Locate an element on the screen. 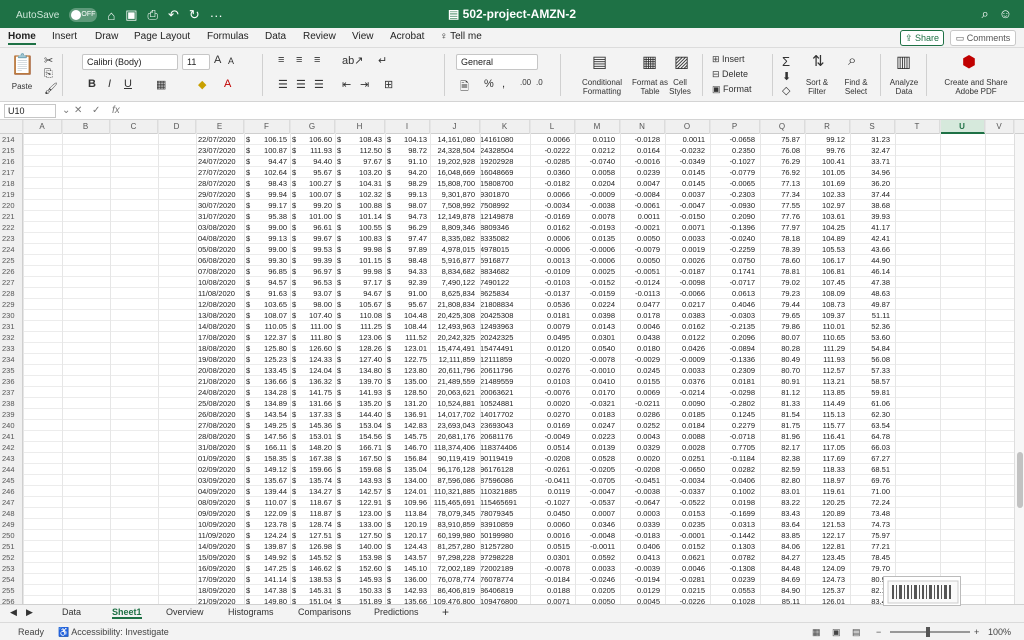 The width and height of the screenshot is (1024, 640). cell-i: 156.84 is located at coordinates (406, 458).